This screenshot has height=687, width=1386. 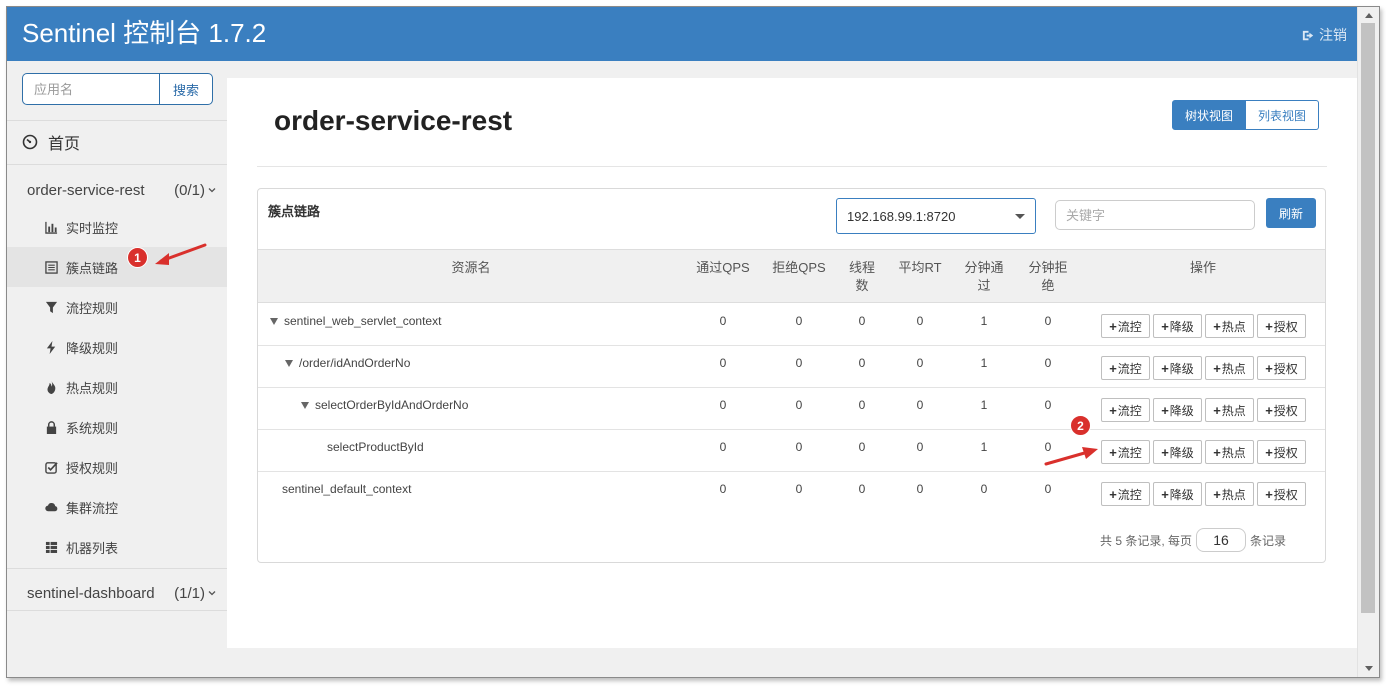 I want to click on app-search-group: 搜索, so click(x=117, y=89).